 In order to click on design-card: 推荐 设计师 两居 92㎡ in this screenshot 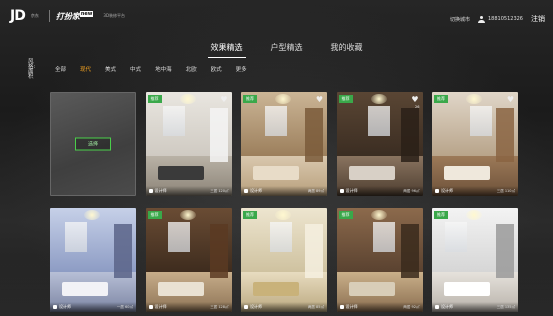, I will do `click(379, 260)`.